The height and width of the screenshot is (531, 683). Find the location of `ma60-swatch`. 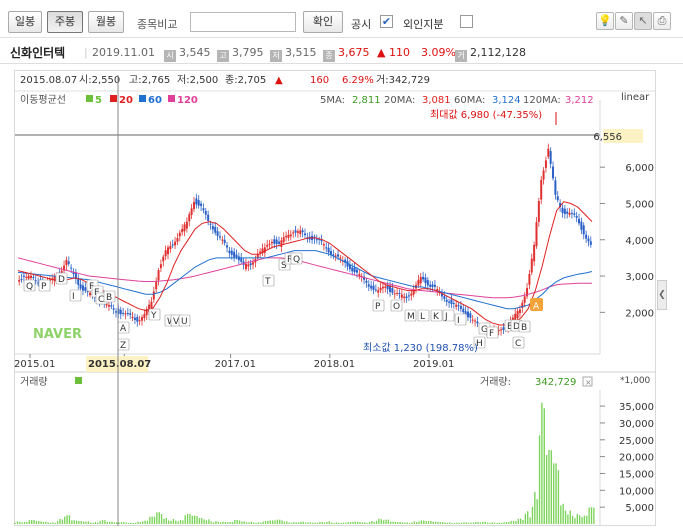

ma60-swatch is located at coordinates (142, 98).